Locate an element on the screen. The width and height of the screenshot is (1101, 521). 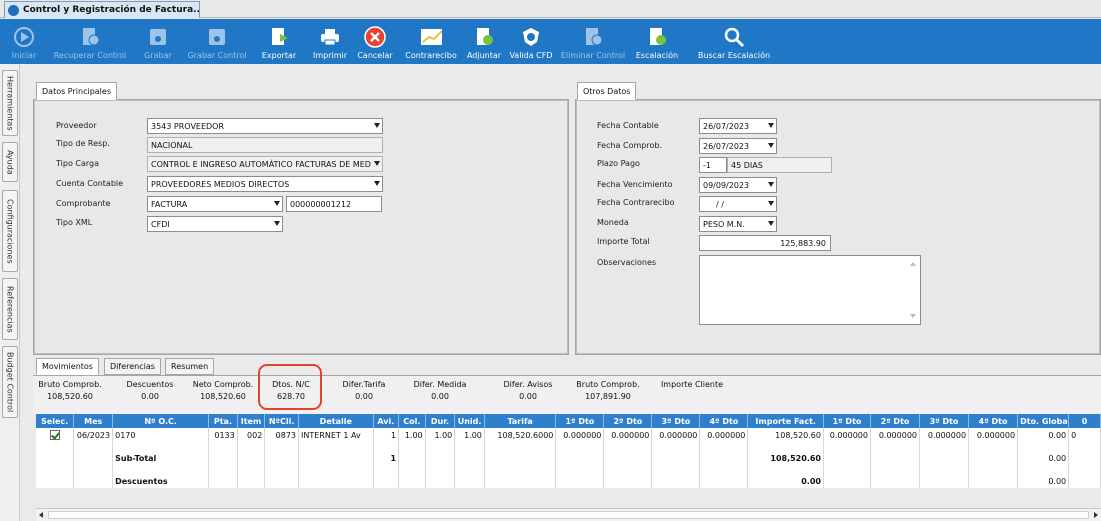
sidebar-tab-ayuda: Ayuda is located at coordinates (10, 162).